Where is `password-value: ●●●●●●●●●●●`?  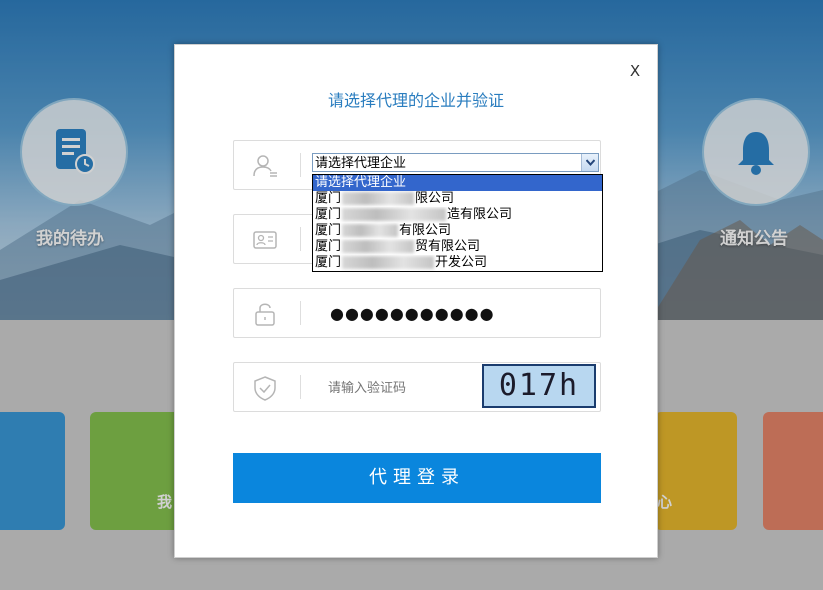
password-value: ●●●●●●●●●●● is located at coordinates (412, 313).